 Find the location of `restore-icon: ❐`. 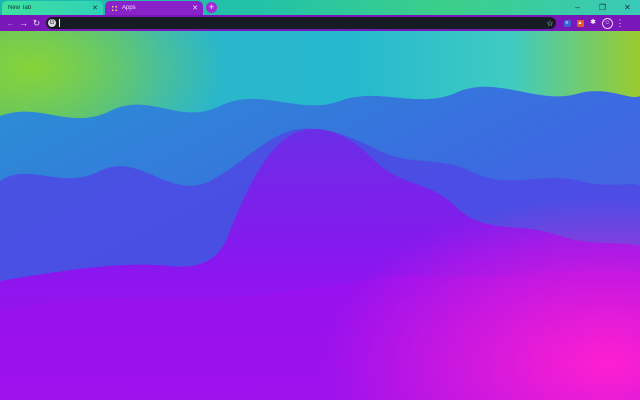

restore-icon: ❐ is located at coordinates (602, 7).